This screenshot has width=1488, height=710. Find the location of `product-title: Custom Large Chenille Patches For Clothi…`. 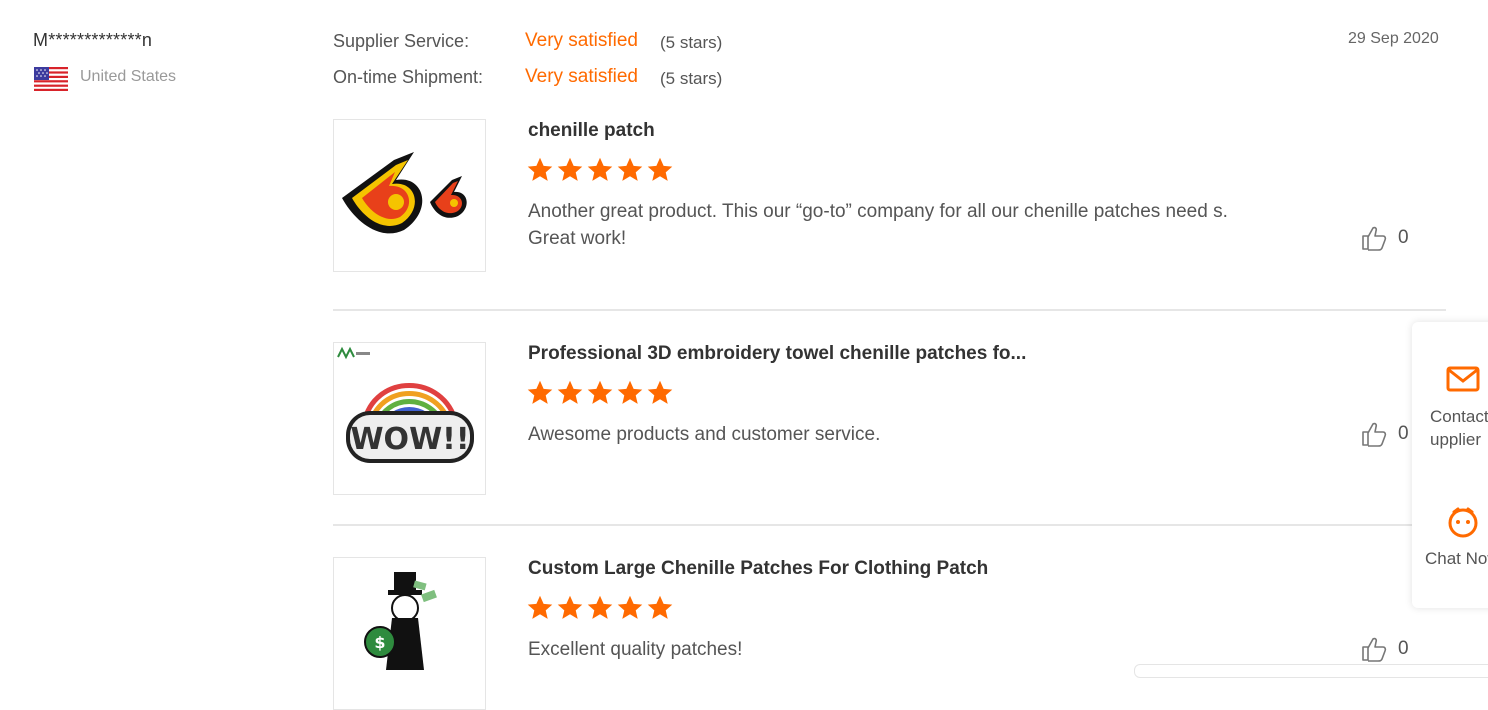

product-title: Custom Large Chenille Patches For Clothi… is located at coordinates (758, 569).